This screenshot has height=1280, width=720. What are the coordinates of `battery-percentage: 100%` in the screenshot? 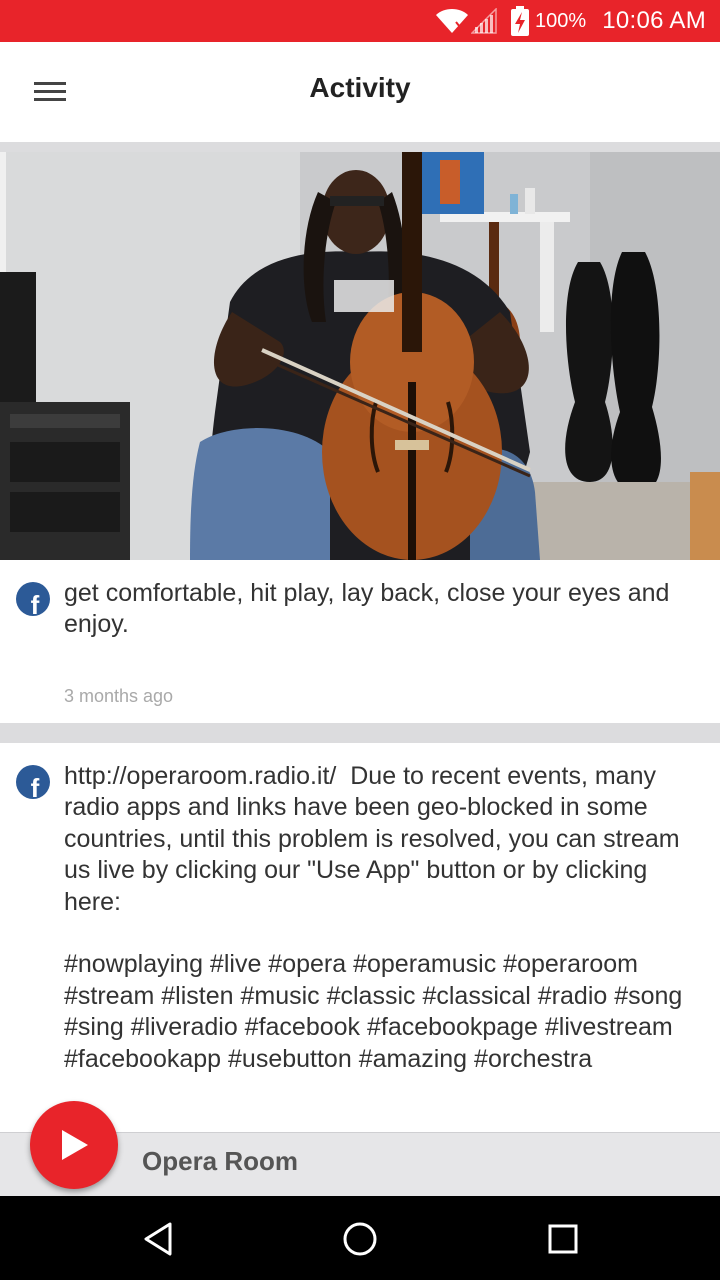 It's located at (561, 20).